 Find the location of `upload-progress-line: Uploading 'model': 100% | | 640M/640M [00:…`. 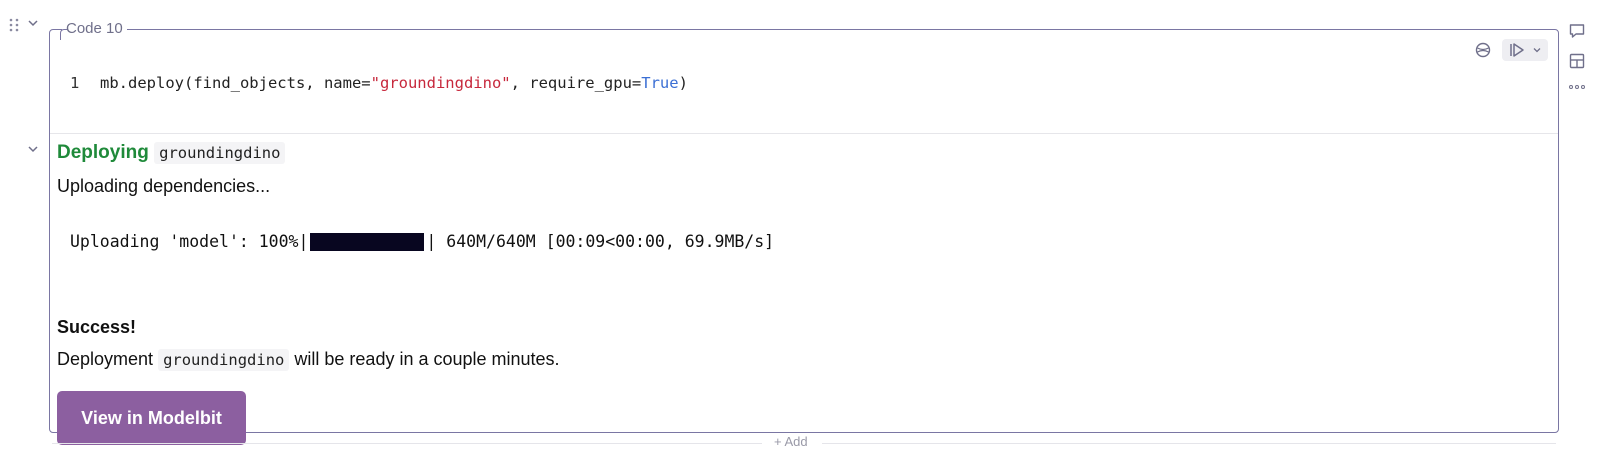

upload-progress-line: Uploading 'model': 100% | | 640M/640M [00:… is located at coordinates (422, 241).